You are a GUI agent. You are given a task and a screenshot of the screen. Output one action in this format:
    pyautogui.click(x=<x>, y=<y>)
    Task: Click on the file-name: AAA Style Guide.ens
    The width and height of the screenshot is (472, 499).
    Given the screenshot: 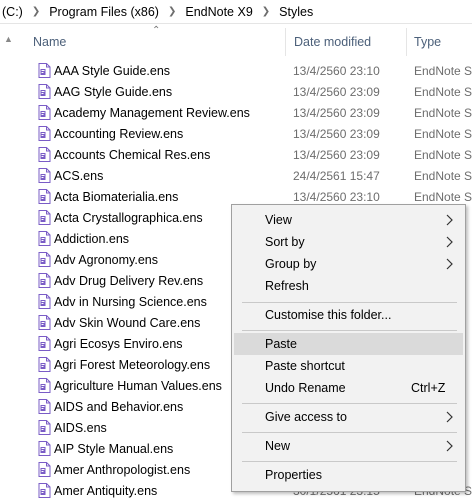 What is the action you would take?
    pyautogui.click(x=112, y=70)
    